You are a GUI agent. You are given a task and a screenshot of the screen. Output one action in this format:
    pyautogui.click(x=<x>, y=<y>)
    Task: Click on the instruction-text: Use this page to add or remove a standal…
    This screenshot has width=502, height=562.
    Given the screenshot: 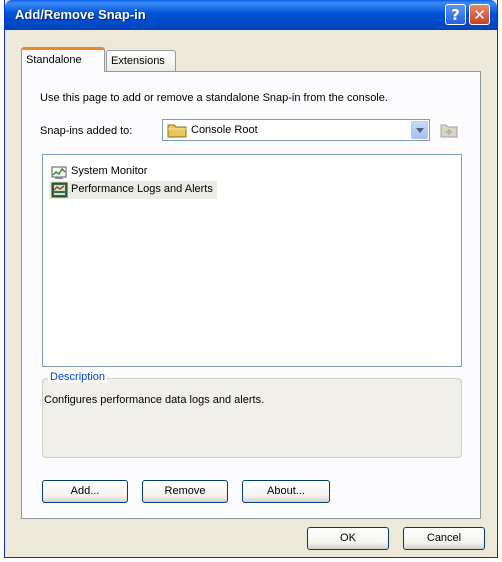 What is the action you would take?
    pyautogui.click(x=214, y=98)
    